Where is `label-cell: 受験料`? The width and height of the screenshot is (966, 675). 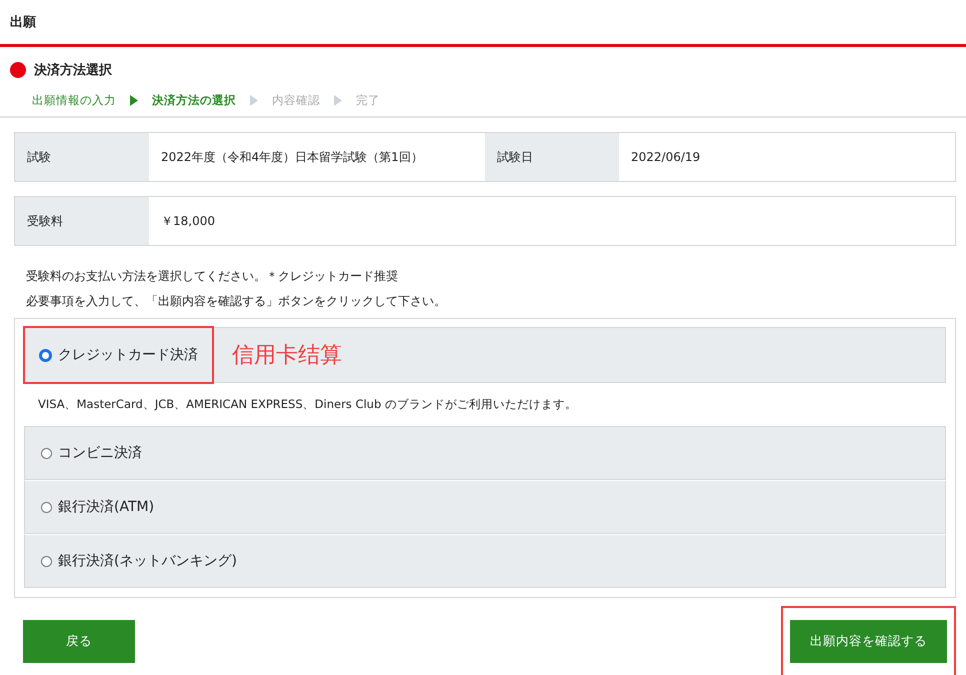 label-cell: 受験料 is located at coordinates (82, 221).